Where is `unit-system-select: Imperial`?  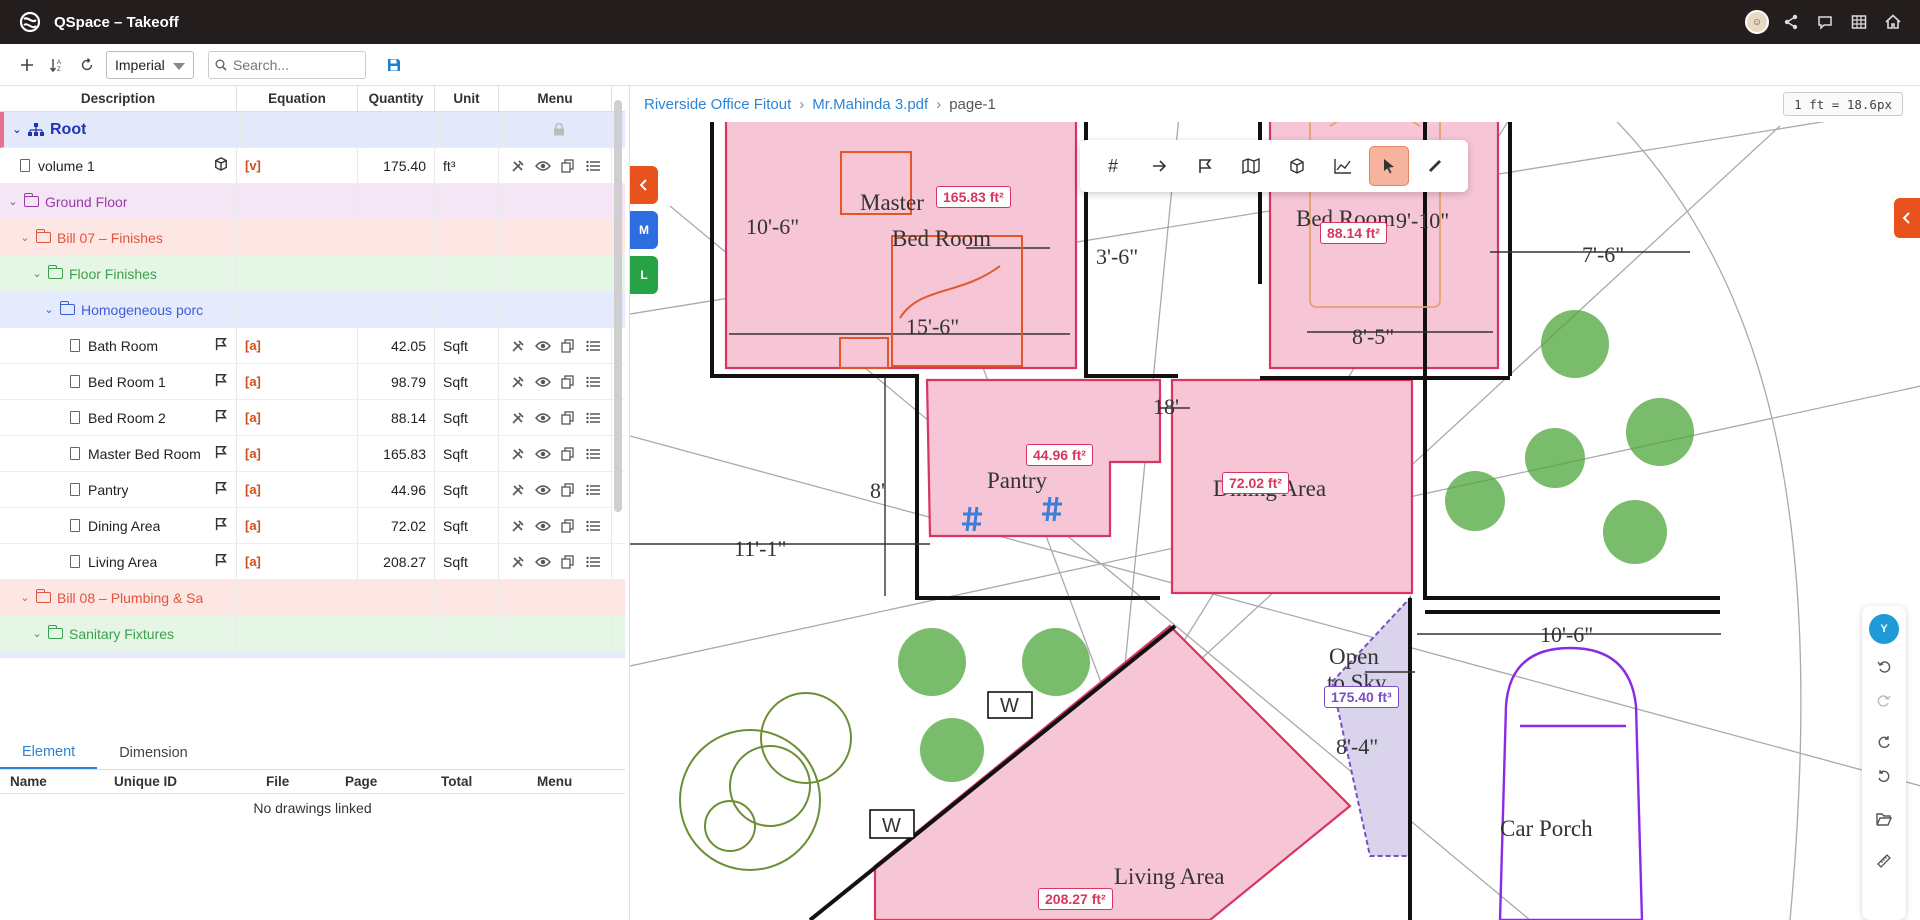
unit-system-select: Imperial is located at coordinates (150, 64).